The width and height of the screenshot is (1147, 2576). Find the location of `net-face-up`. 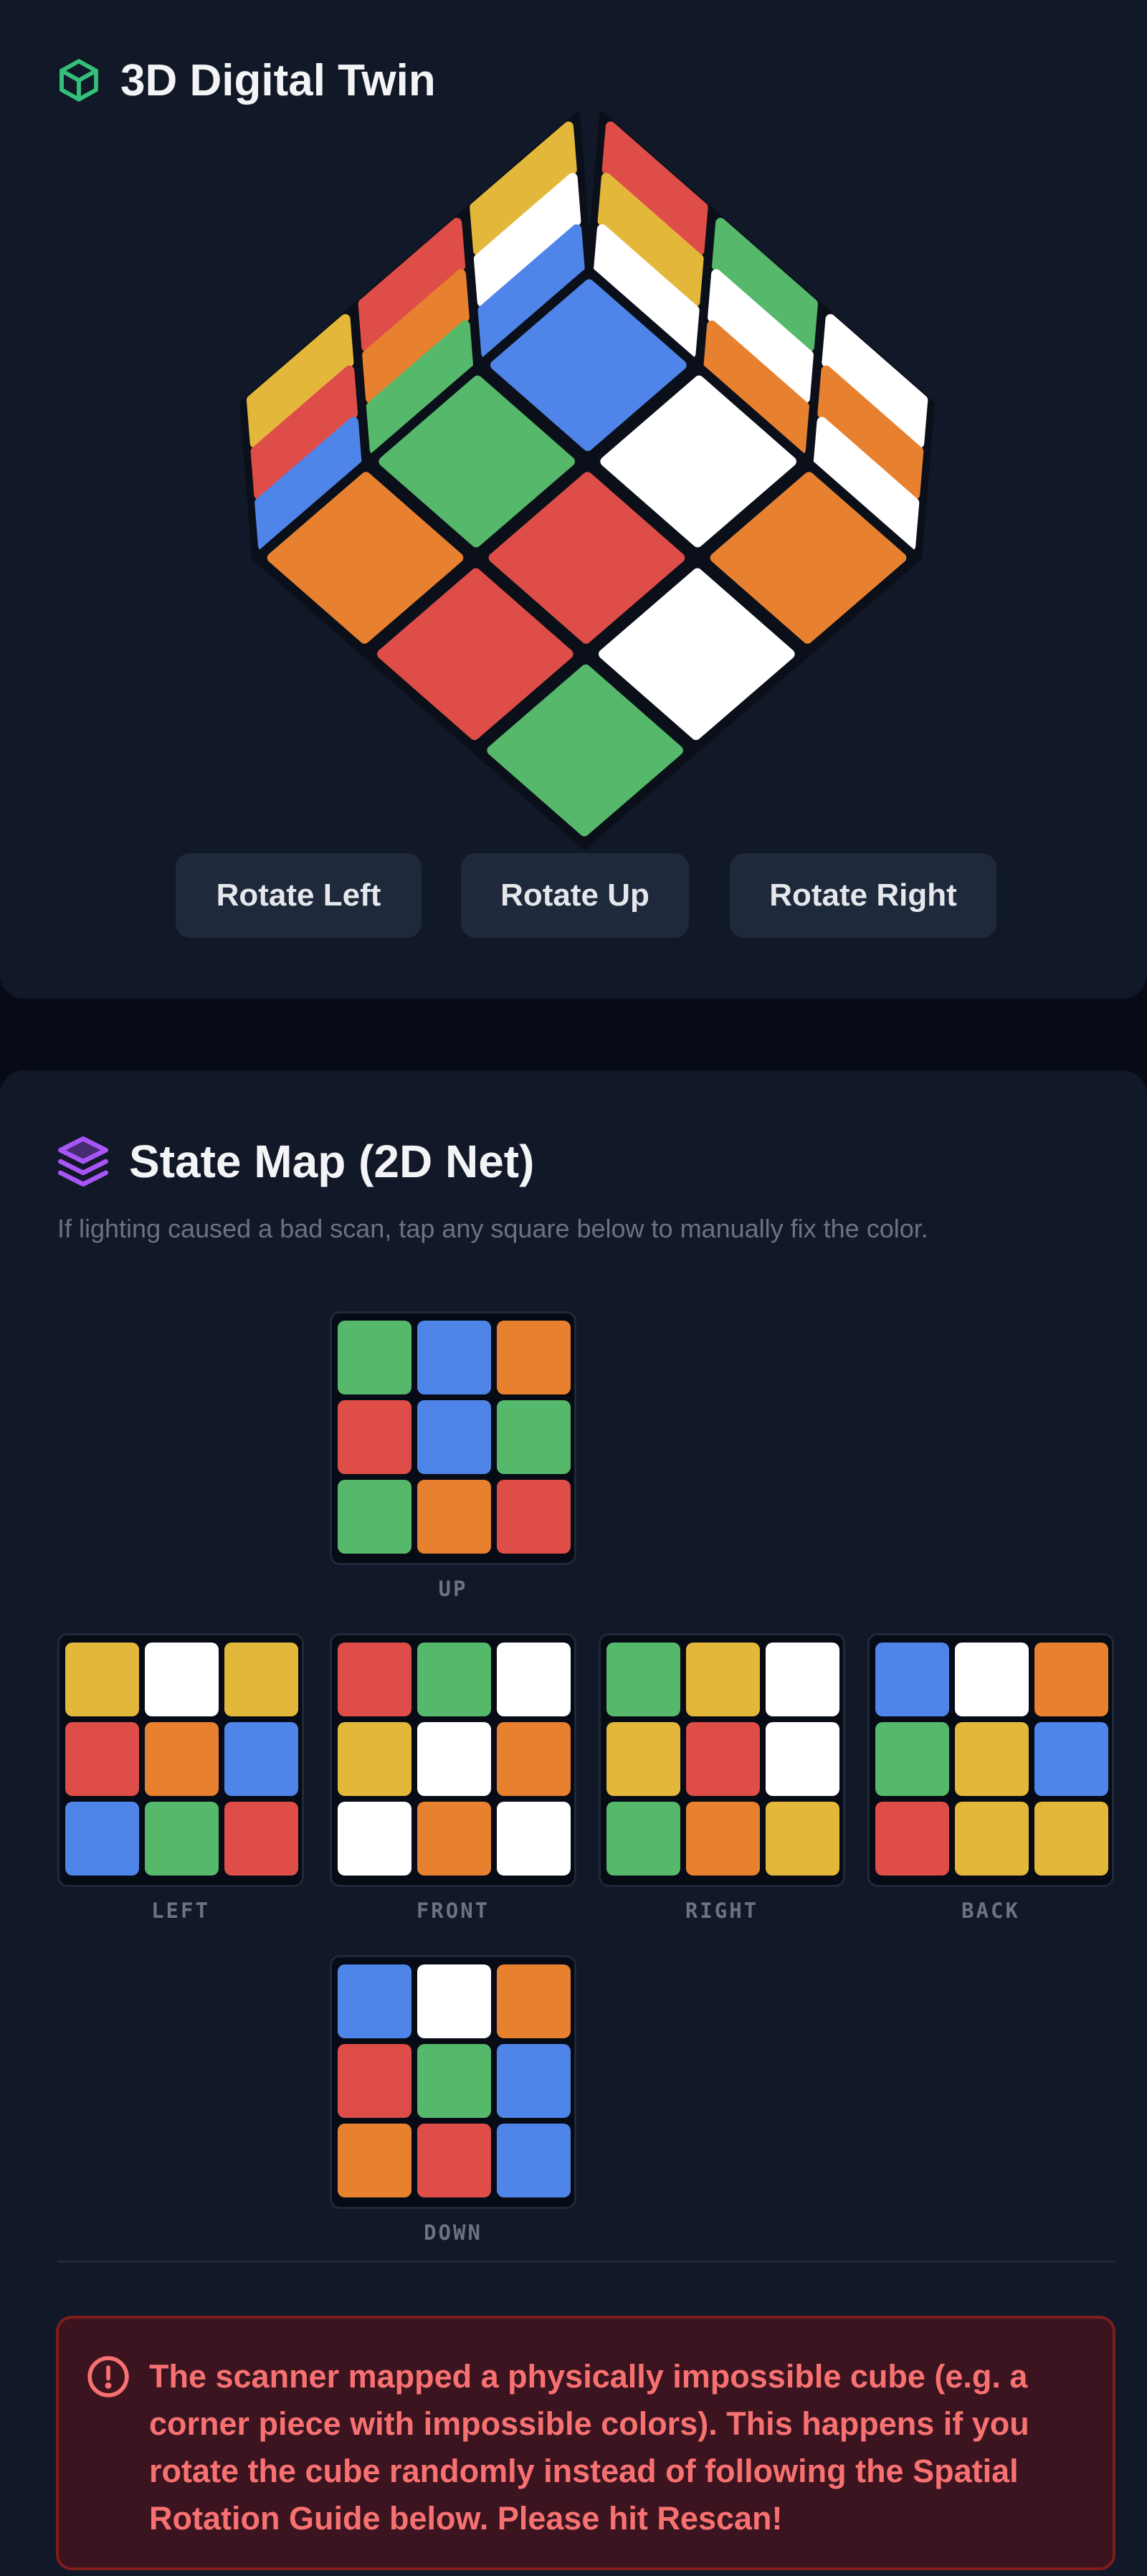

net-face-up is located at coordinates (453, 1438).